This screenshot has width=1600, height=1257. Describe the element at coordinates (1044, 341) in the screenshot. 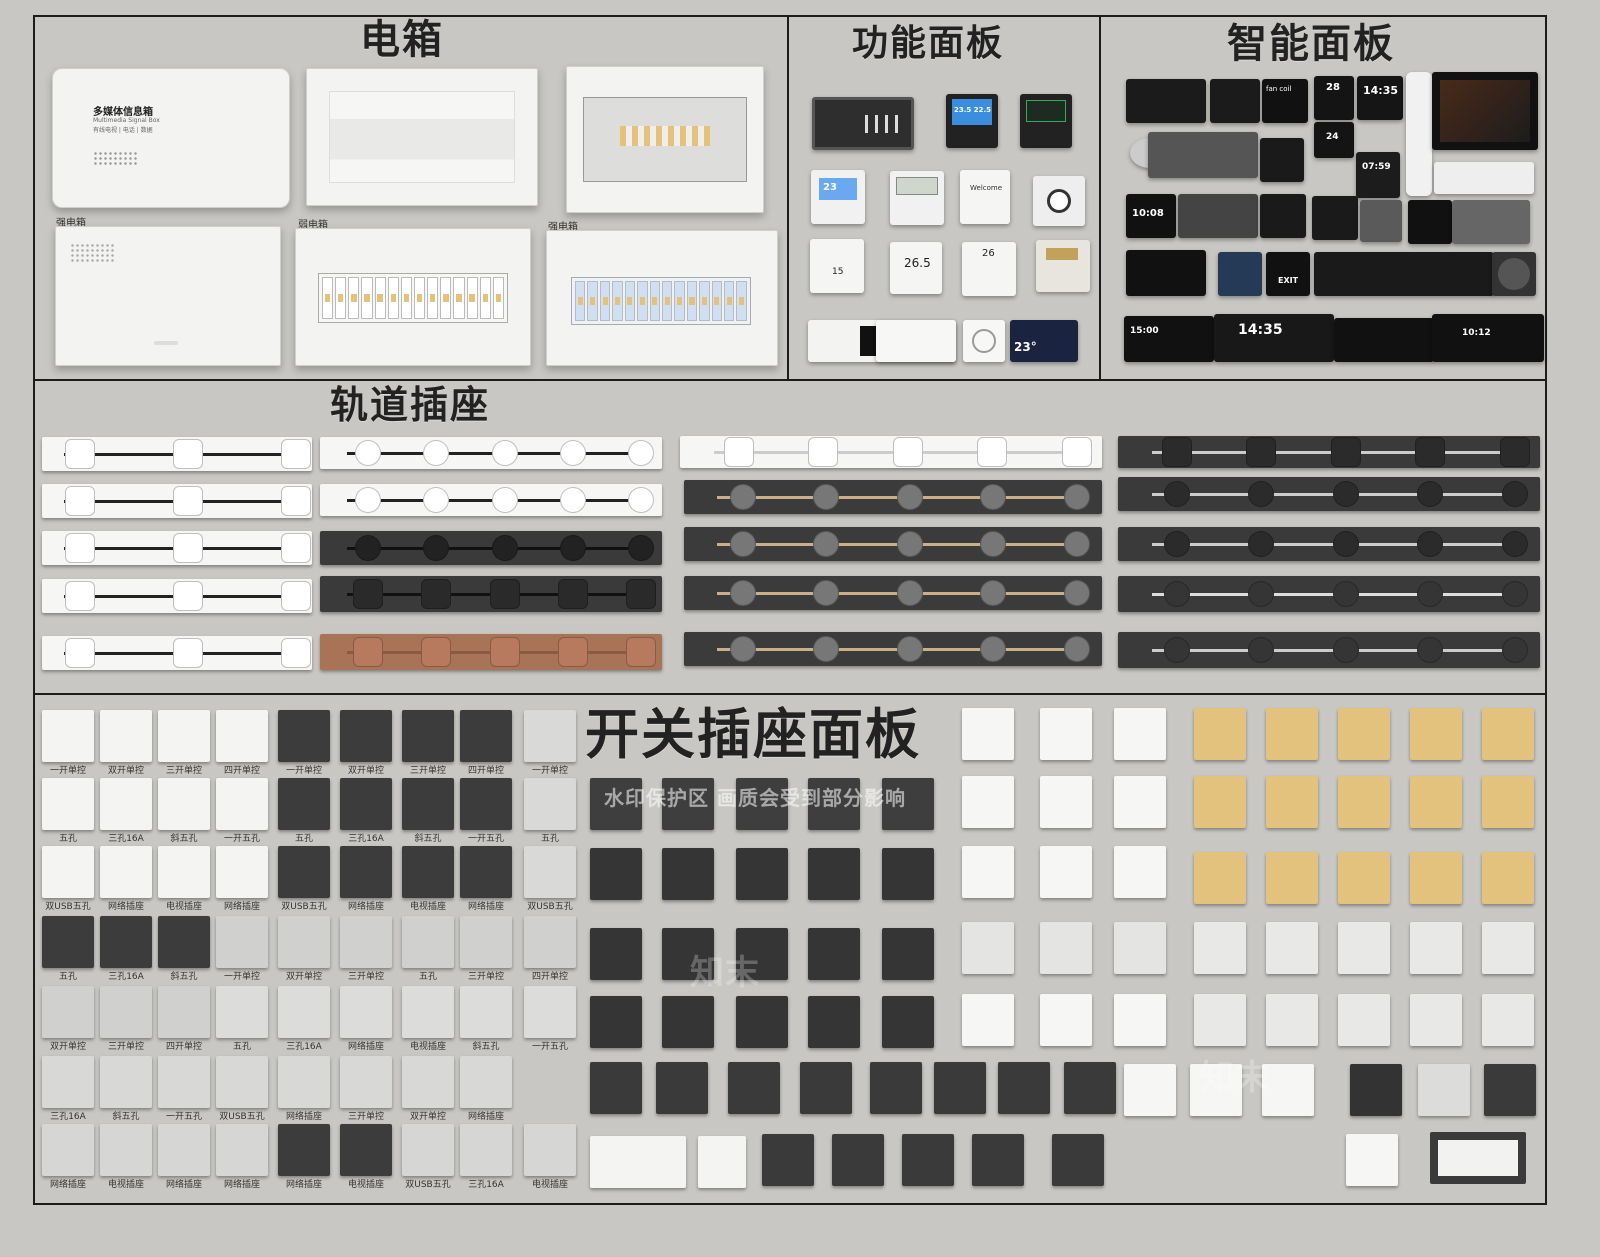

I see `smart-screen-panel: 23°` at that location.